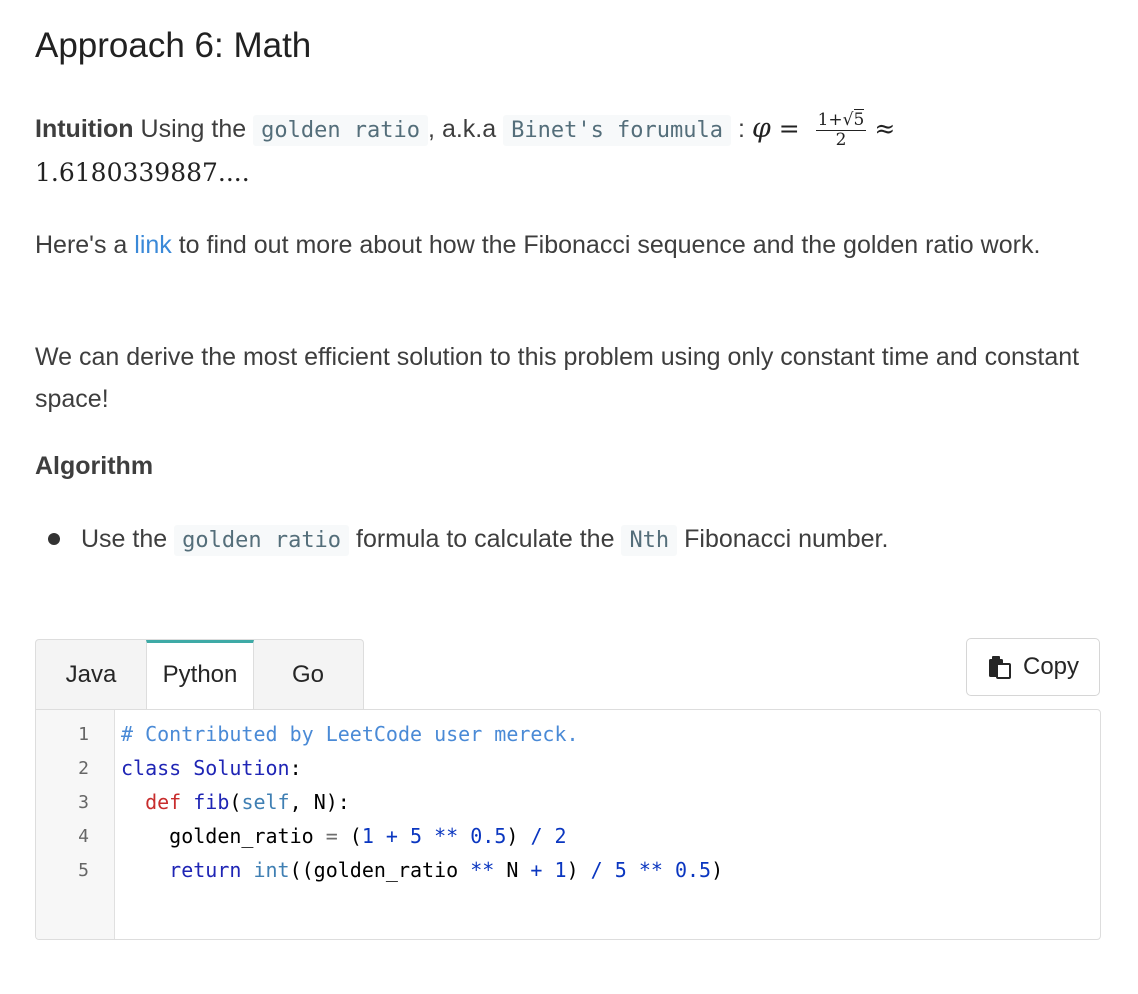  I want to click on bullet-text: formula to calculate the, so click(485, 539).